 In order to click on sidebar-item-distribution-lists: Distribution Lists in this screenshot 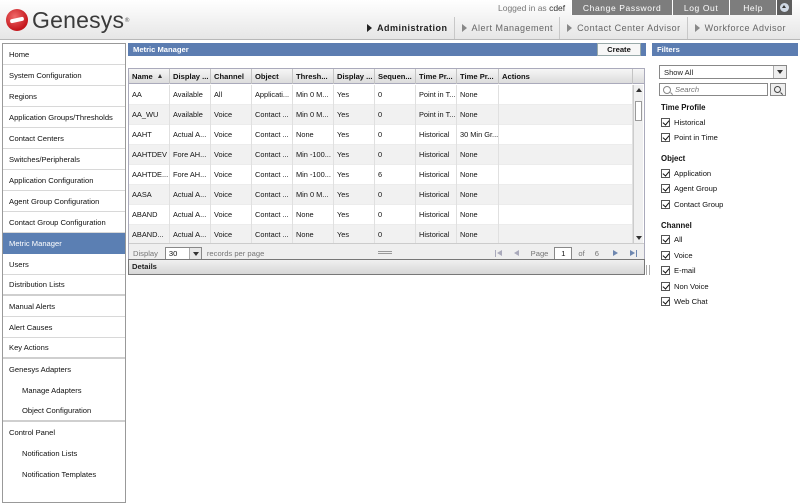, I will do `click(64, 285)`.